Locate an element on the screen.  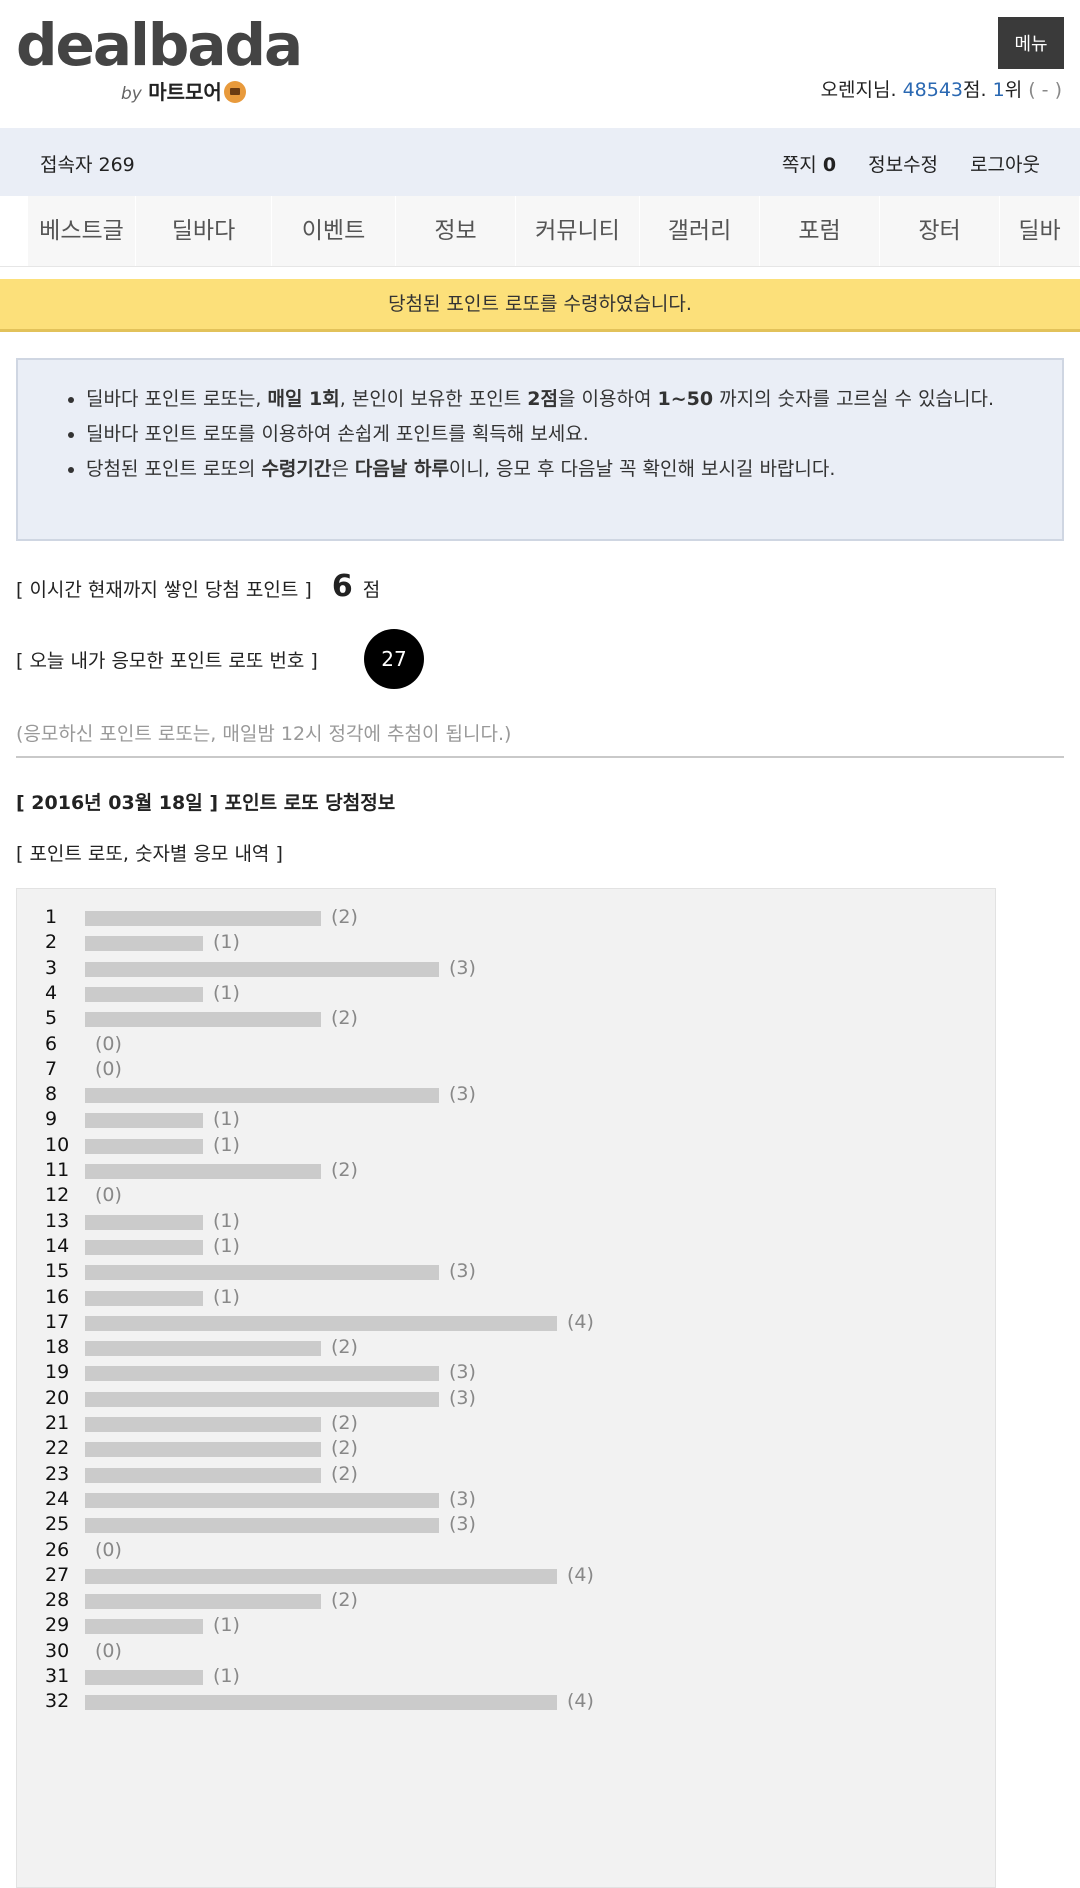
chart-category-label: 22 is located at coordinates (57, 1448).